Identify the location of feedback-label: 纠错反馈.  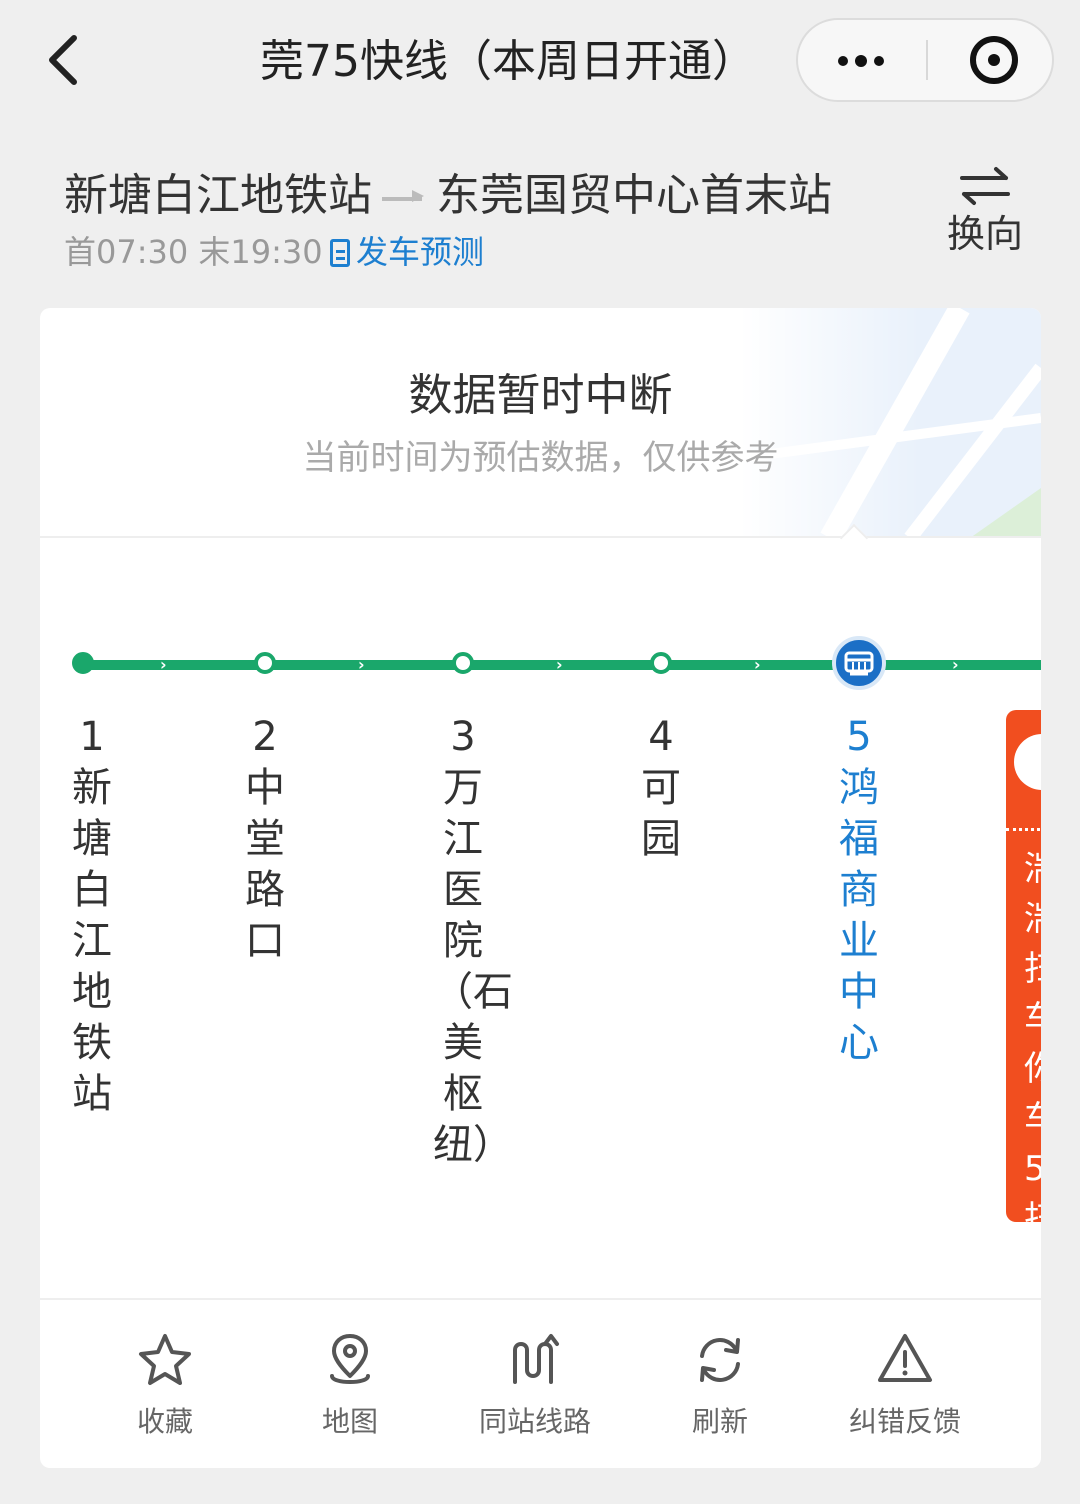
(904, 1421).